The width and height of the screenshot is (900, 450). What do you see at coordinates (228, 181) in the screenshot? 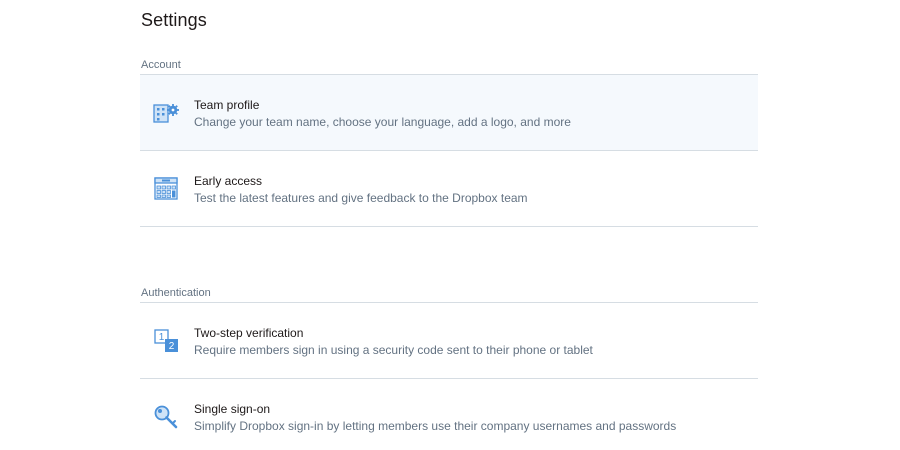
I see `early-access-title: Early access` at bounding box center [228, 181].